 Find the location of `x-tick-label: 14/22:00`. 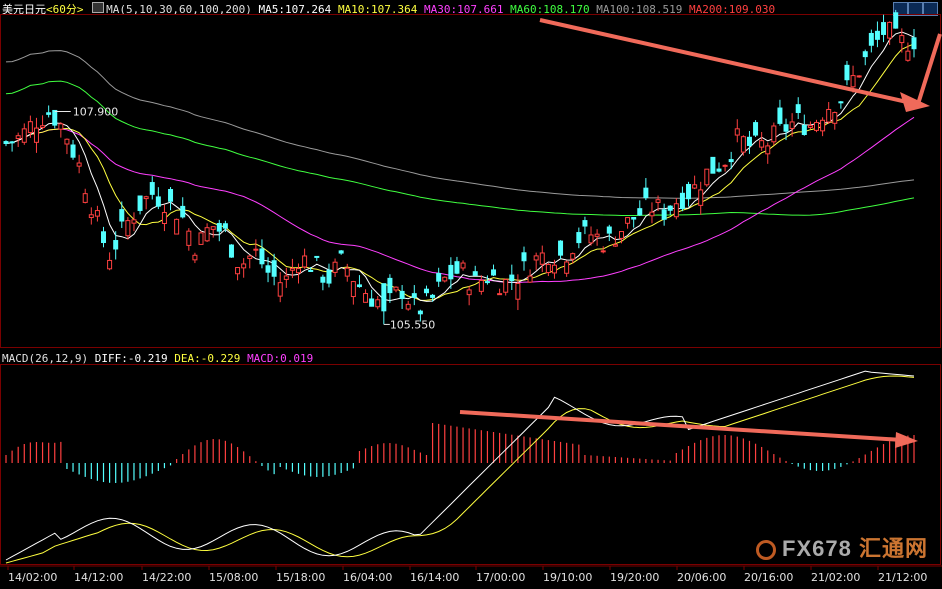

x-tick-label: 14/22:00 is located at coordinates (166, 577).